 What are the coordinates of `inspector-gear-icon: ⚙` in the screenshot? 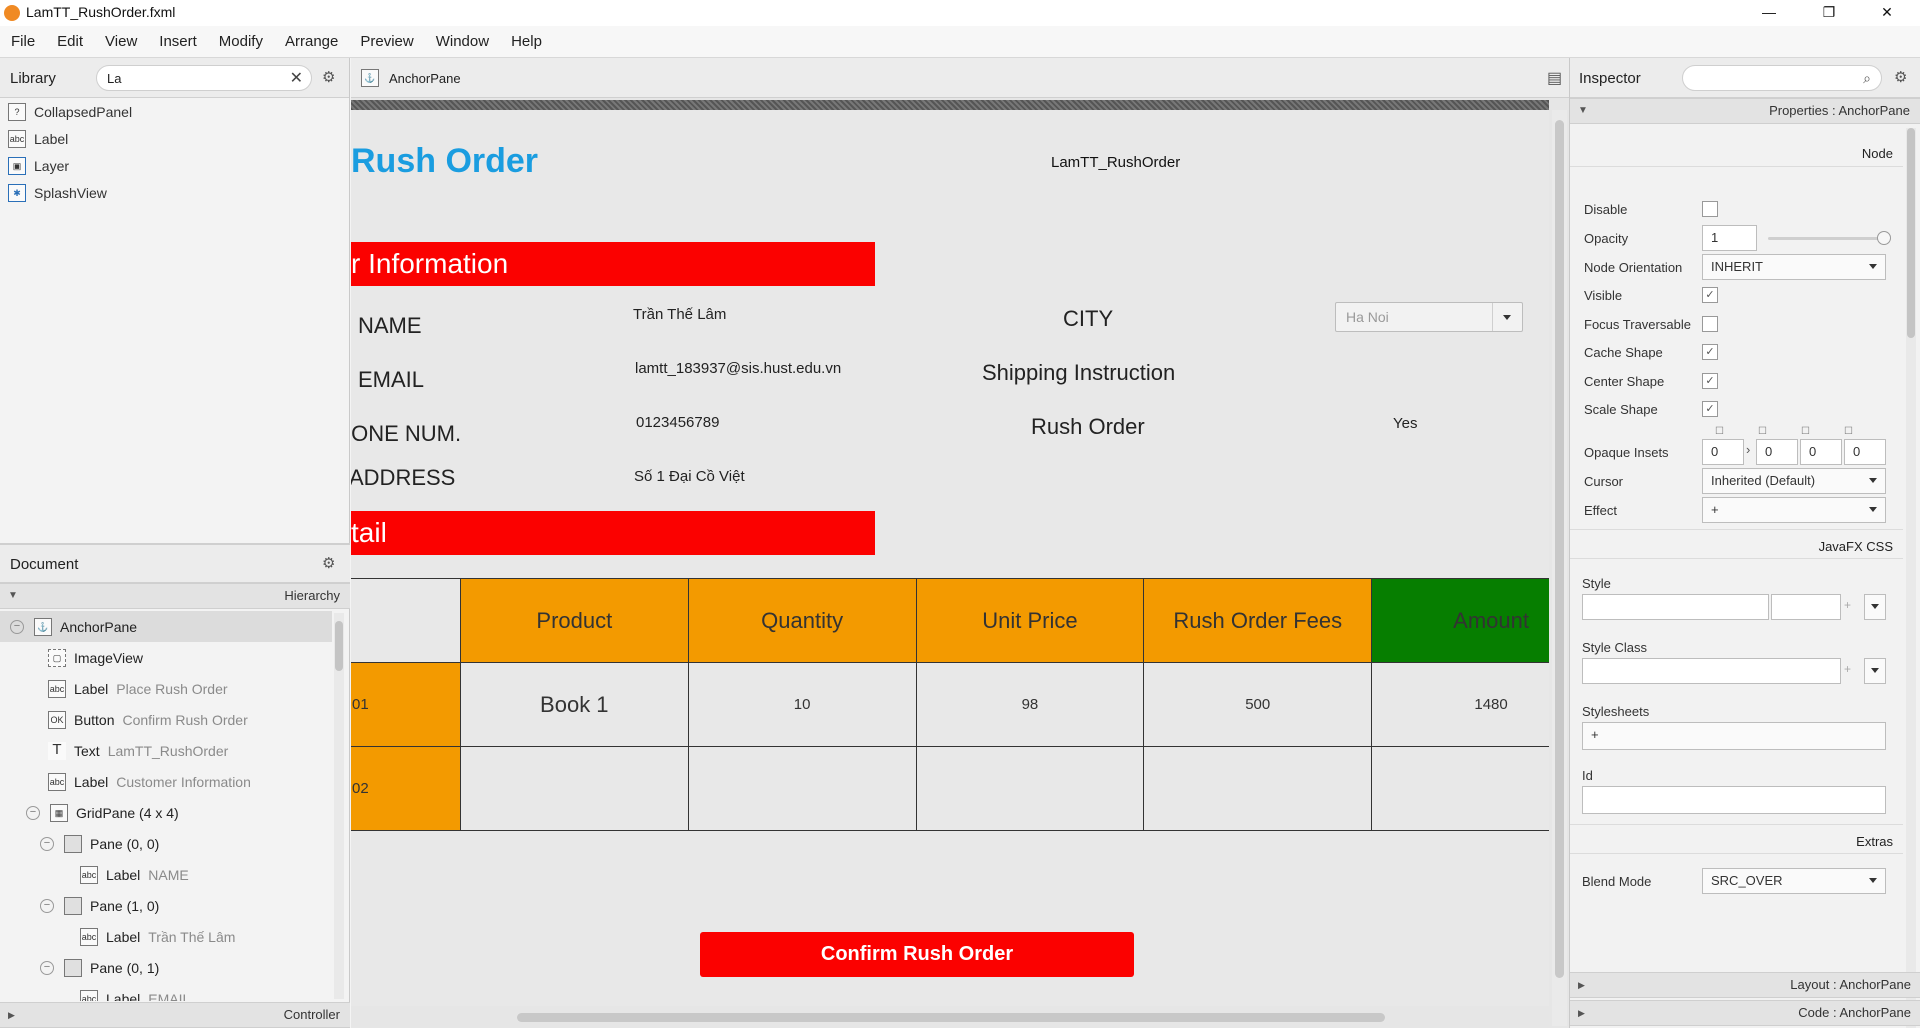 It's located at (1900, 77).